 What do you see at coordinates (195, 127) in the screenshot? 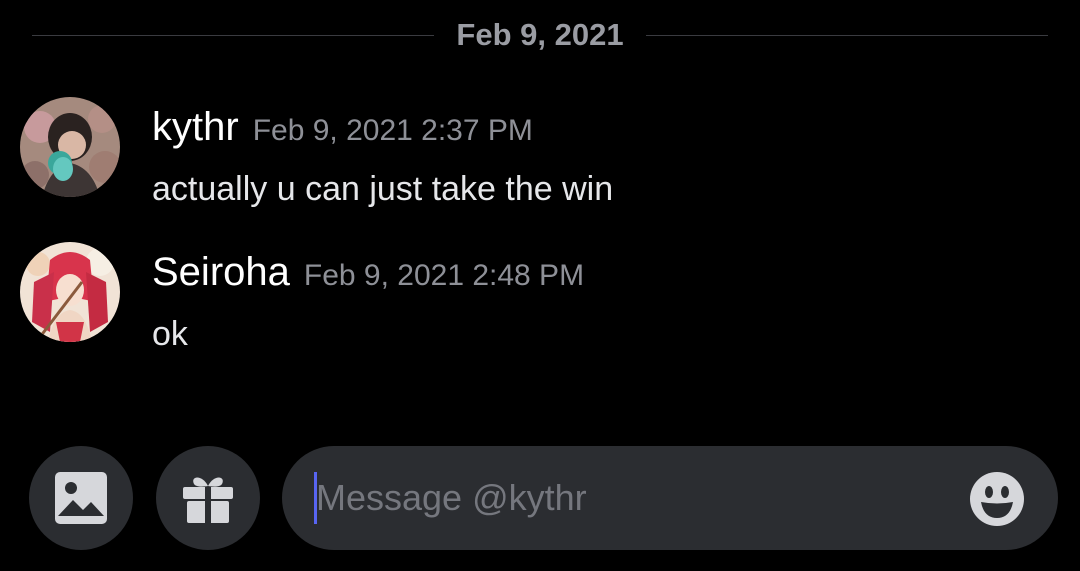
I see `message-author: kythr` at bounding box center [195, 127].